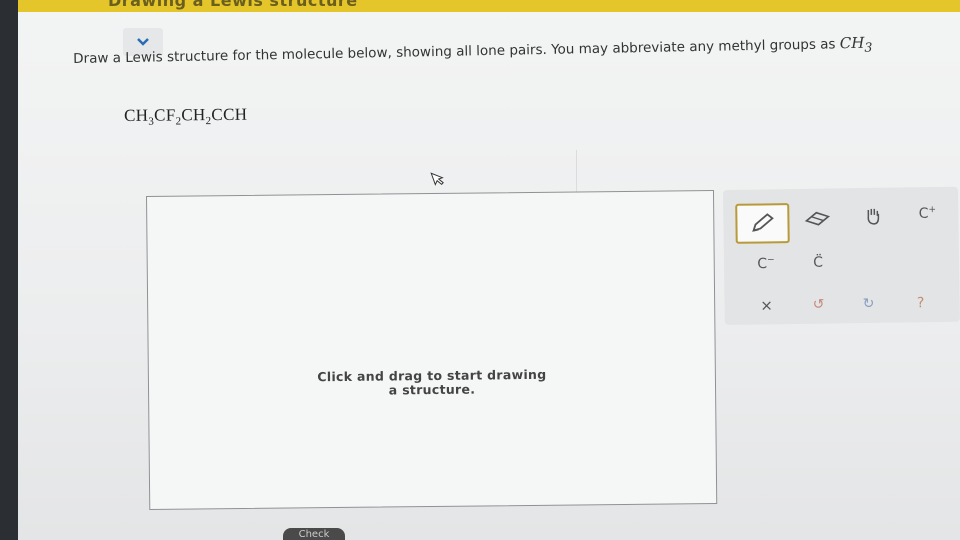  I want to click on molecule-formula: CH3CF2CH2CCH, so click(186, 116).